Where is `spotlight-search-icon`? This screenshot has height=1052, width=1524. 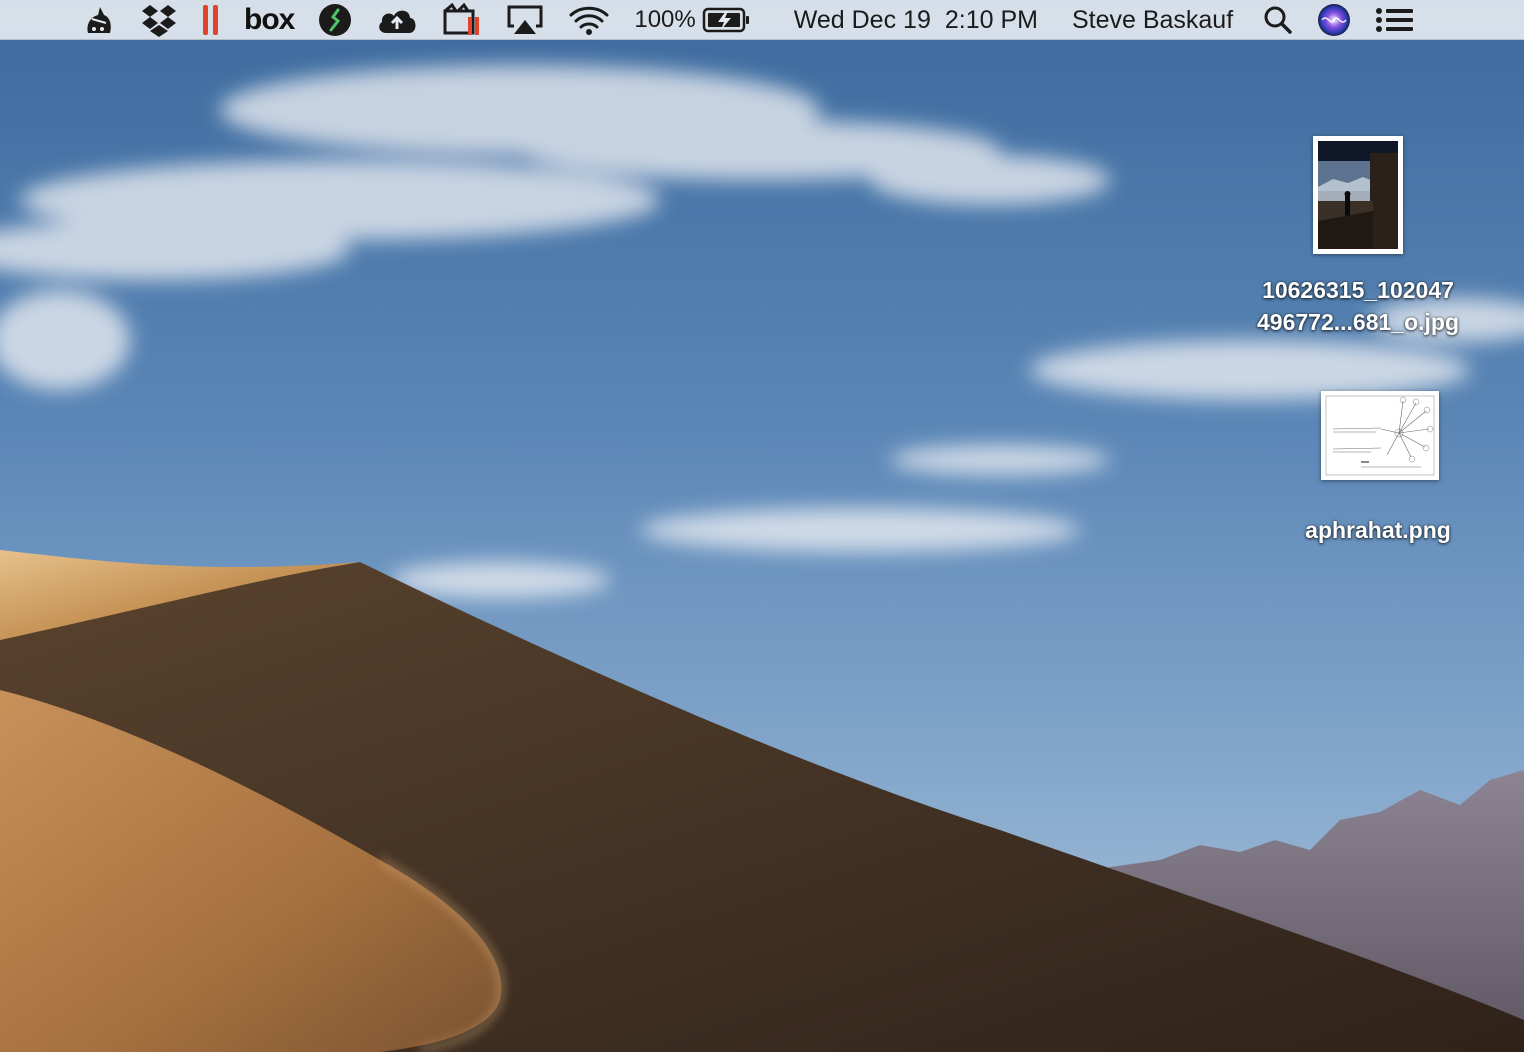 spotlight-search-icon is located at coordinates (1278, 20).